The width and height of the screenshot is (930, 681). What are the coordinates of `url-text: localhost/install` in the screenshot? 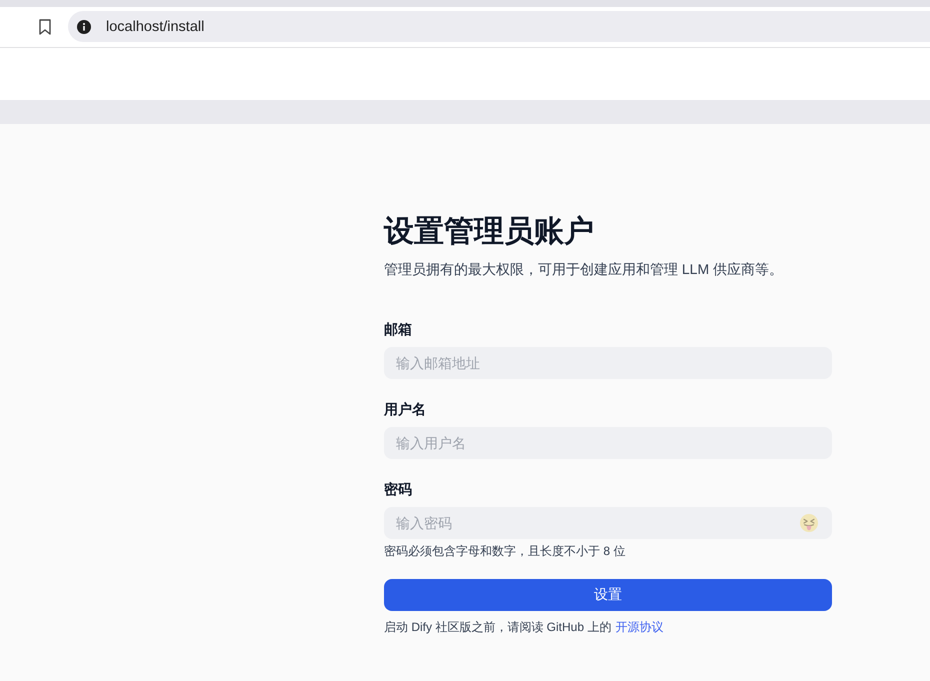 It's located at (155, 26).